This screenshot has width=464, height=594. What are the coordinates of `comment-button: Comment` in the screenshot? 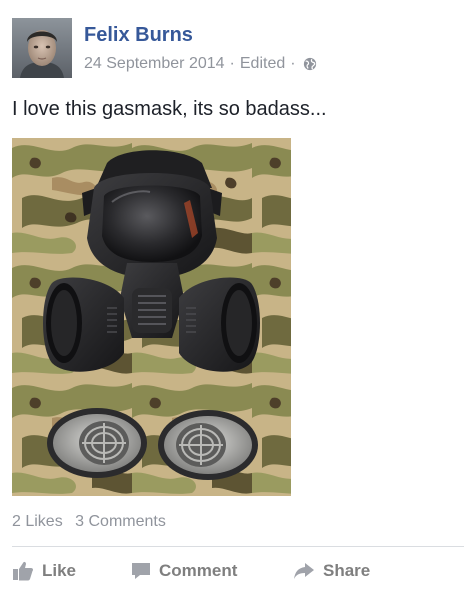 It's located at (184, 571).